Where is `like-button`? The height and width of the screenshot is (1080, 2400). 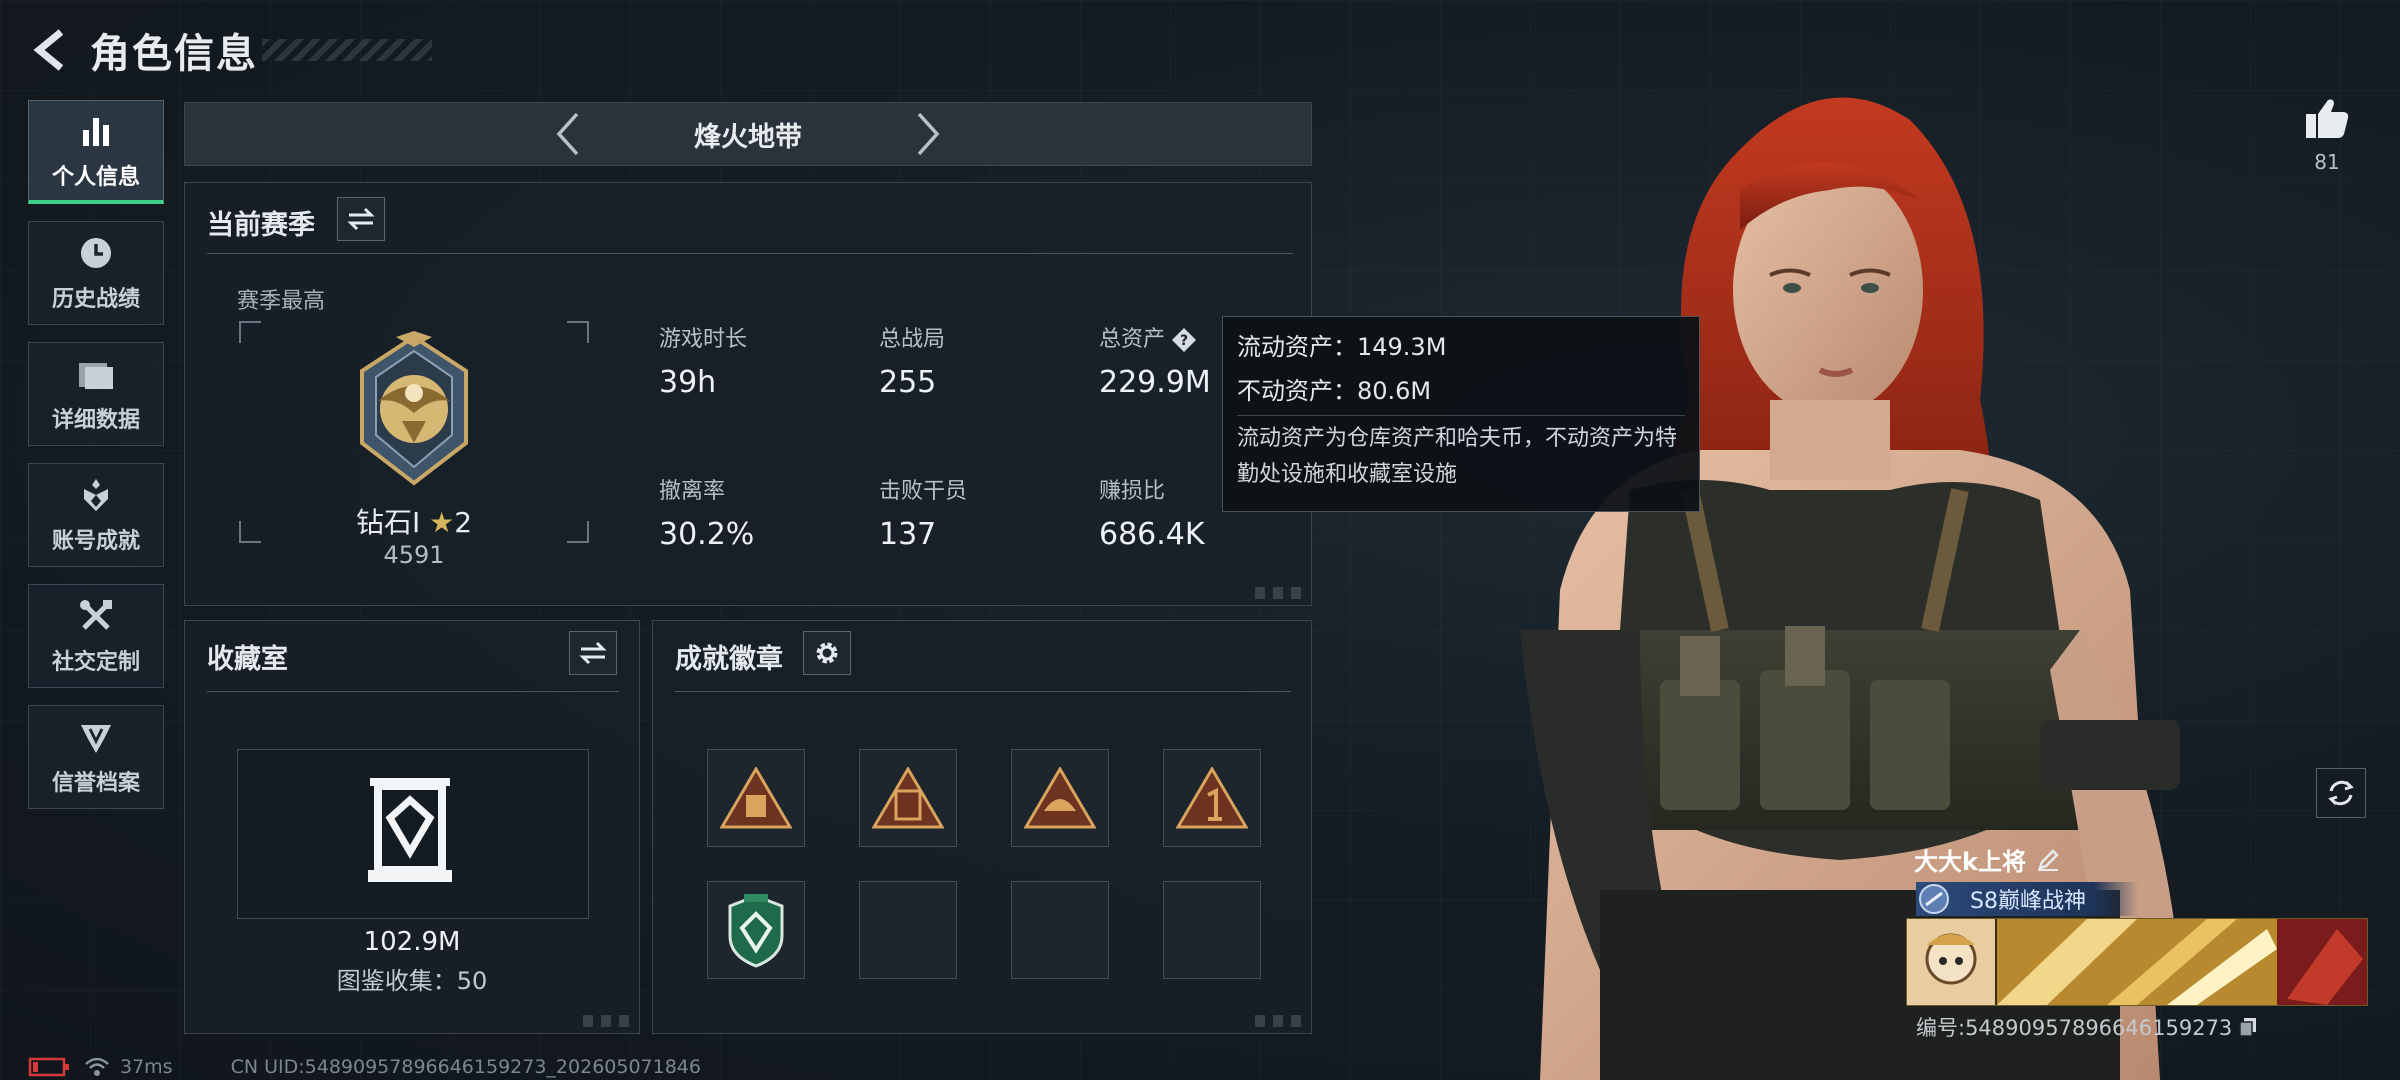
like-button is located at coordinates (2327, 120).